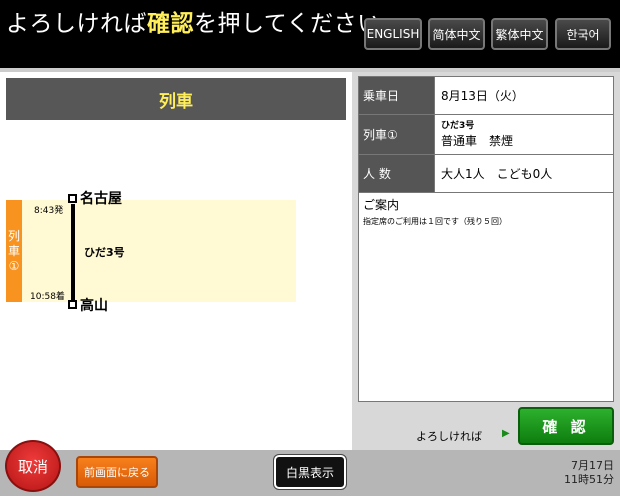 This screenshot has height=496, width=620. What do you see at coordinates (524, 173) in the screenshot?
I see `passenger-count-value: 大人1人 こども0人` at bounding box center [524, 173].